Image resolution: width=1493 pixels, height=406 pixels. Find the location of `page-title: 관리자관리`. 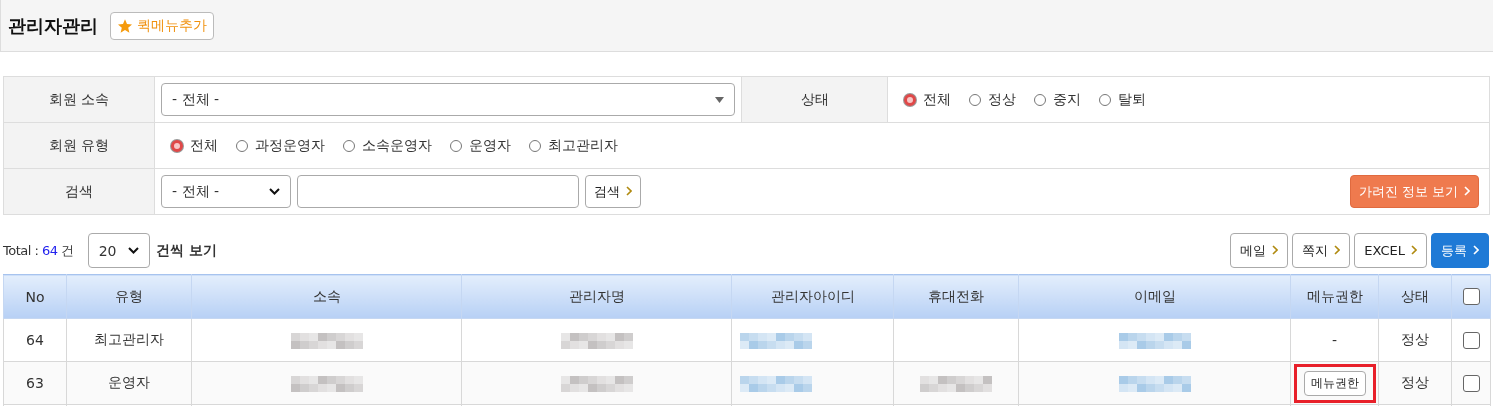

page-title: 관리자관리 is located at coordinates (53, 25).